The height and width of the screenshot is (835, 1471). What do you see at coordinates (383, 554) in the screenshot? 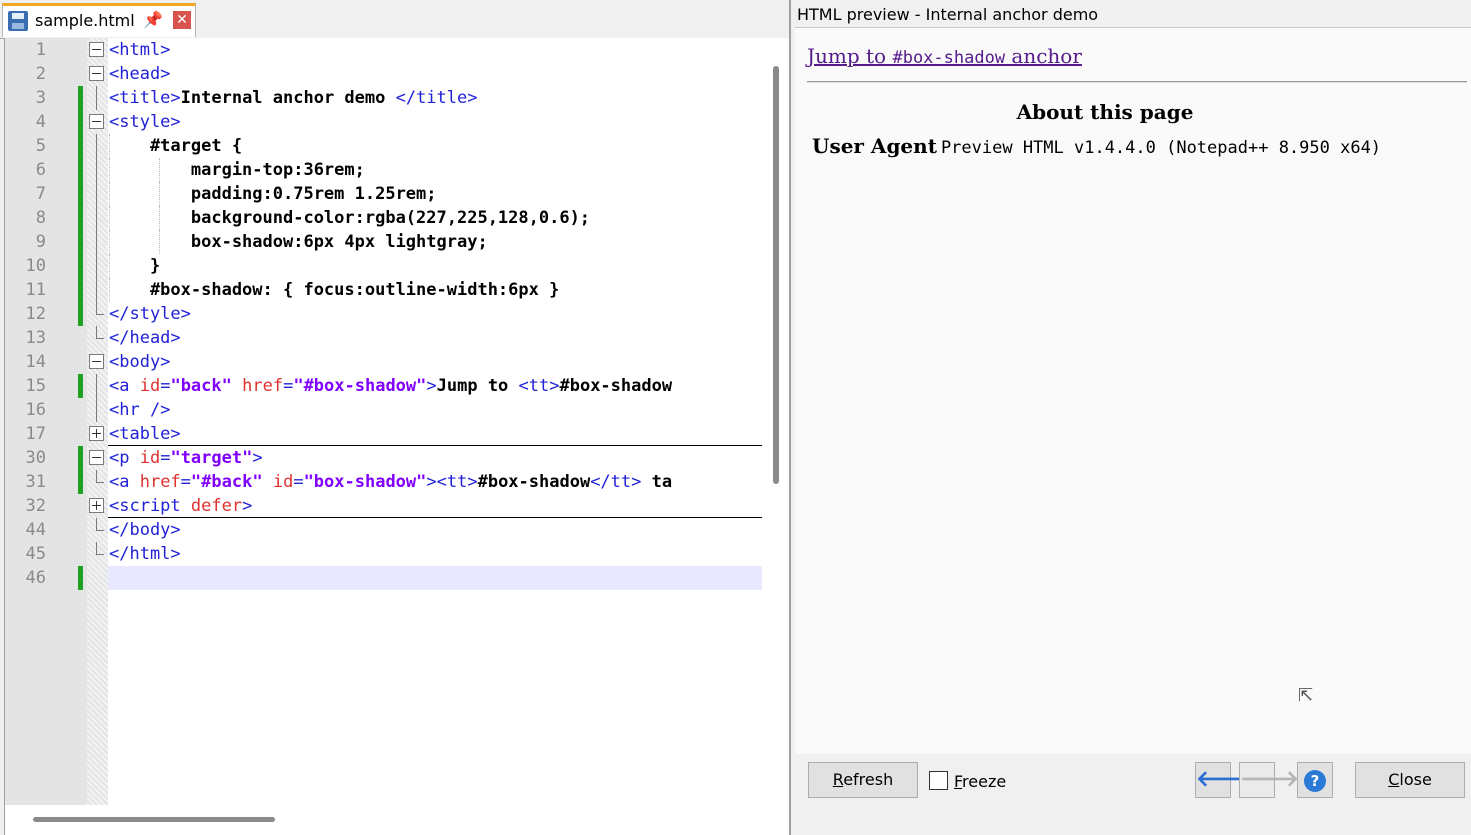
I see `code-line: 45 </html>` at bounding box center [383, 554].